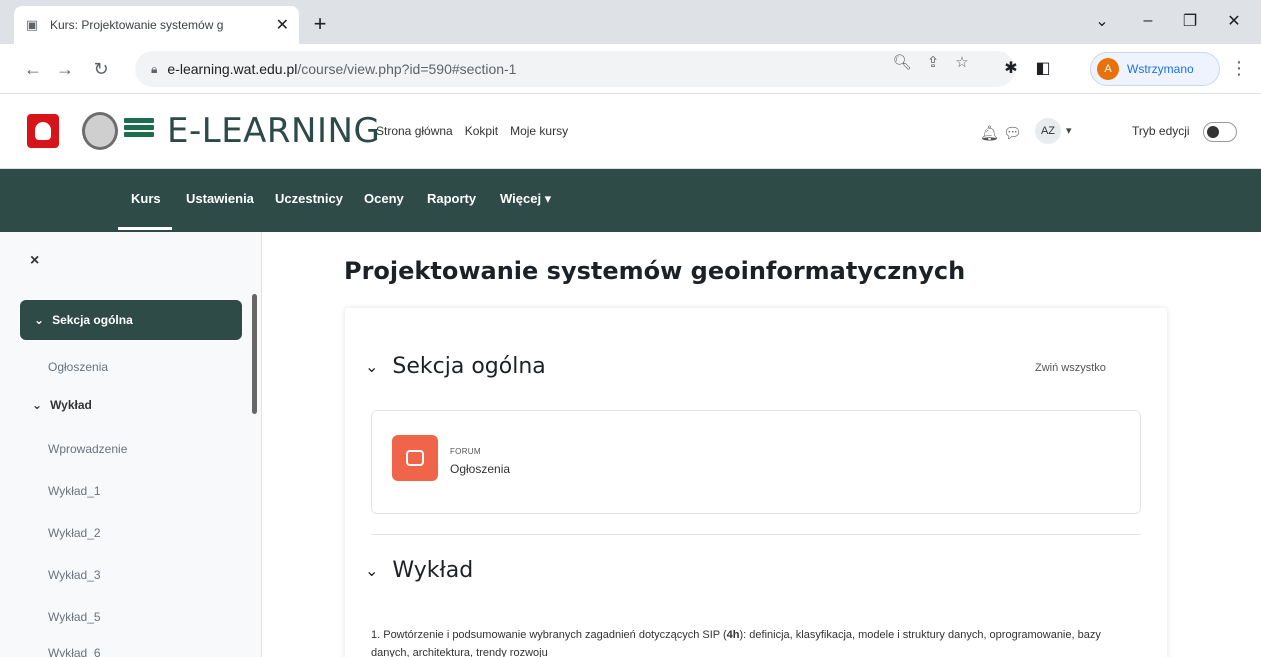  What do you see at coordinates (43, 131) in the screenshot?
I see `poland-emblem-logo` at bounding box center [43, 131].